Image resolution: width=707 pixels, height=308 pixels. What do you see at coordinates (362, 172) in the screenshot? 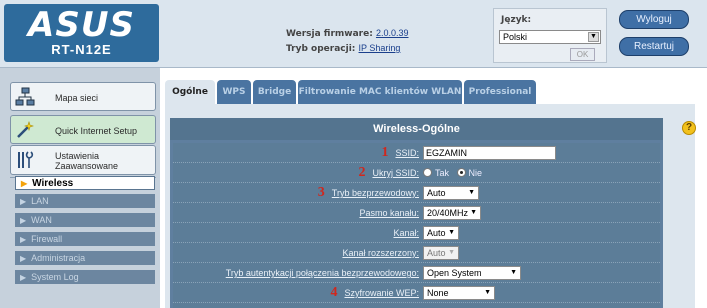
I see `annotation-marker: 2` at bounding box center [362, 172].